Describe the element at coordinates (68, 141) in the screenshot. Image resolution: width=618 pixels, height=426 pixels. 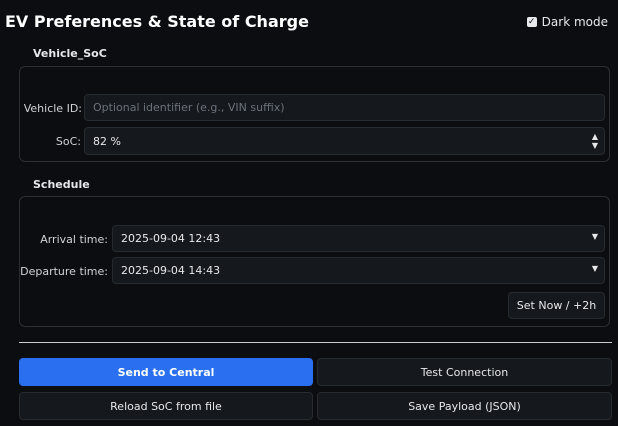
I see `soc-label: SoC:` at that location.